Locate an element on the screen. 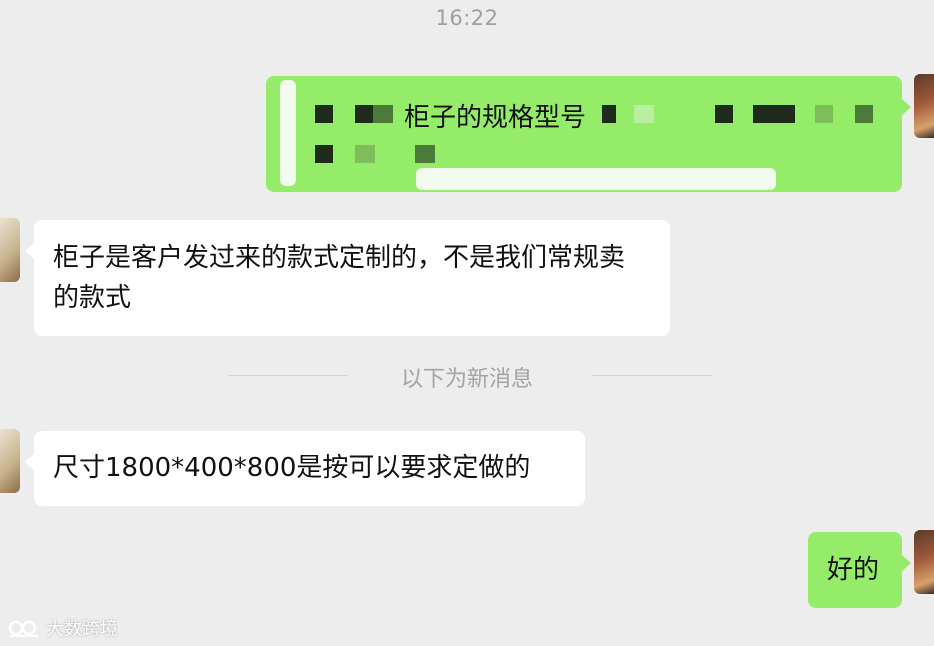 This screenshot has height=646, width=934. watermark: 大数跨境 is located at coordinates (63, 628).